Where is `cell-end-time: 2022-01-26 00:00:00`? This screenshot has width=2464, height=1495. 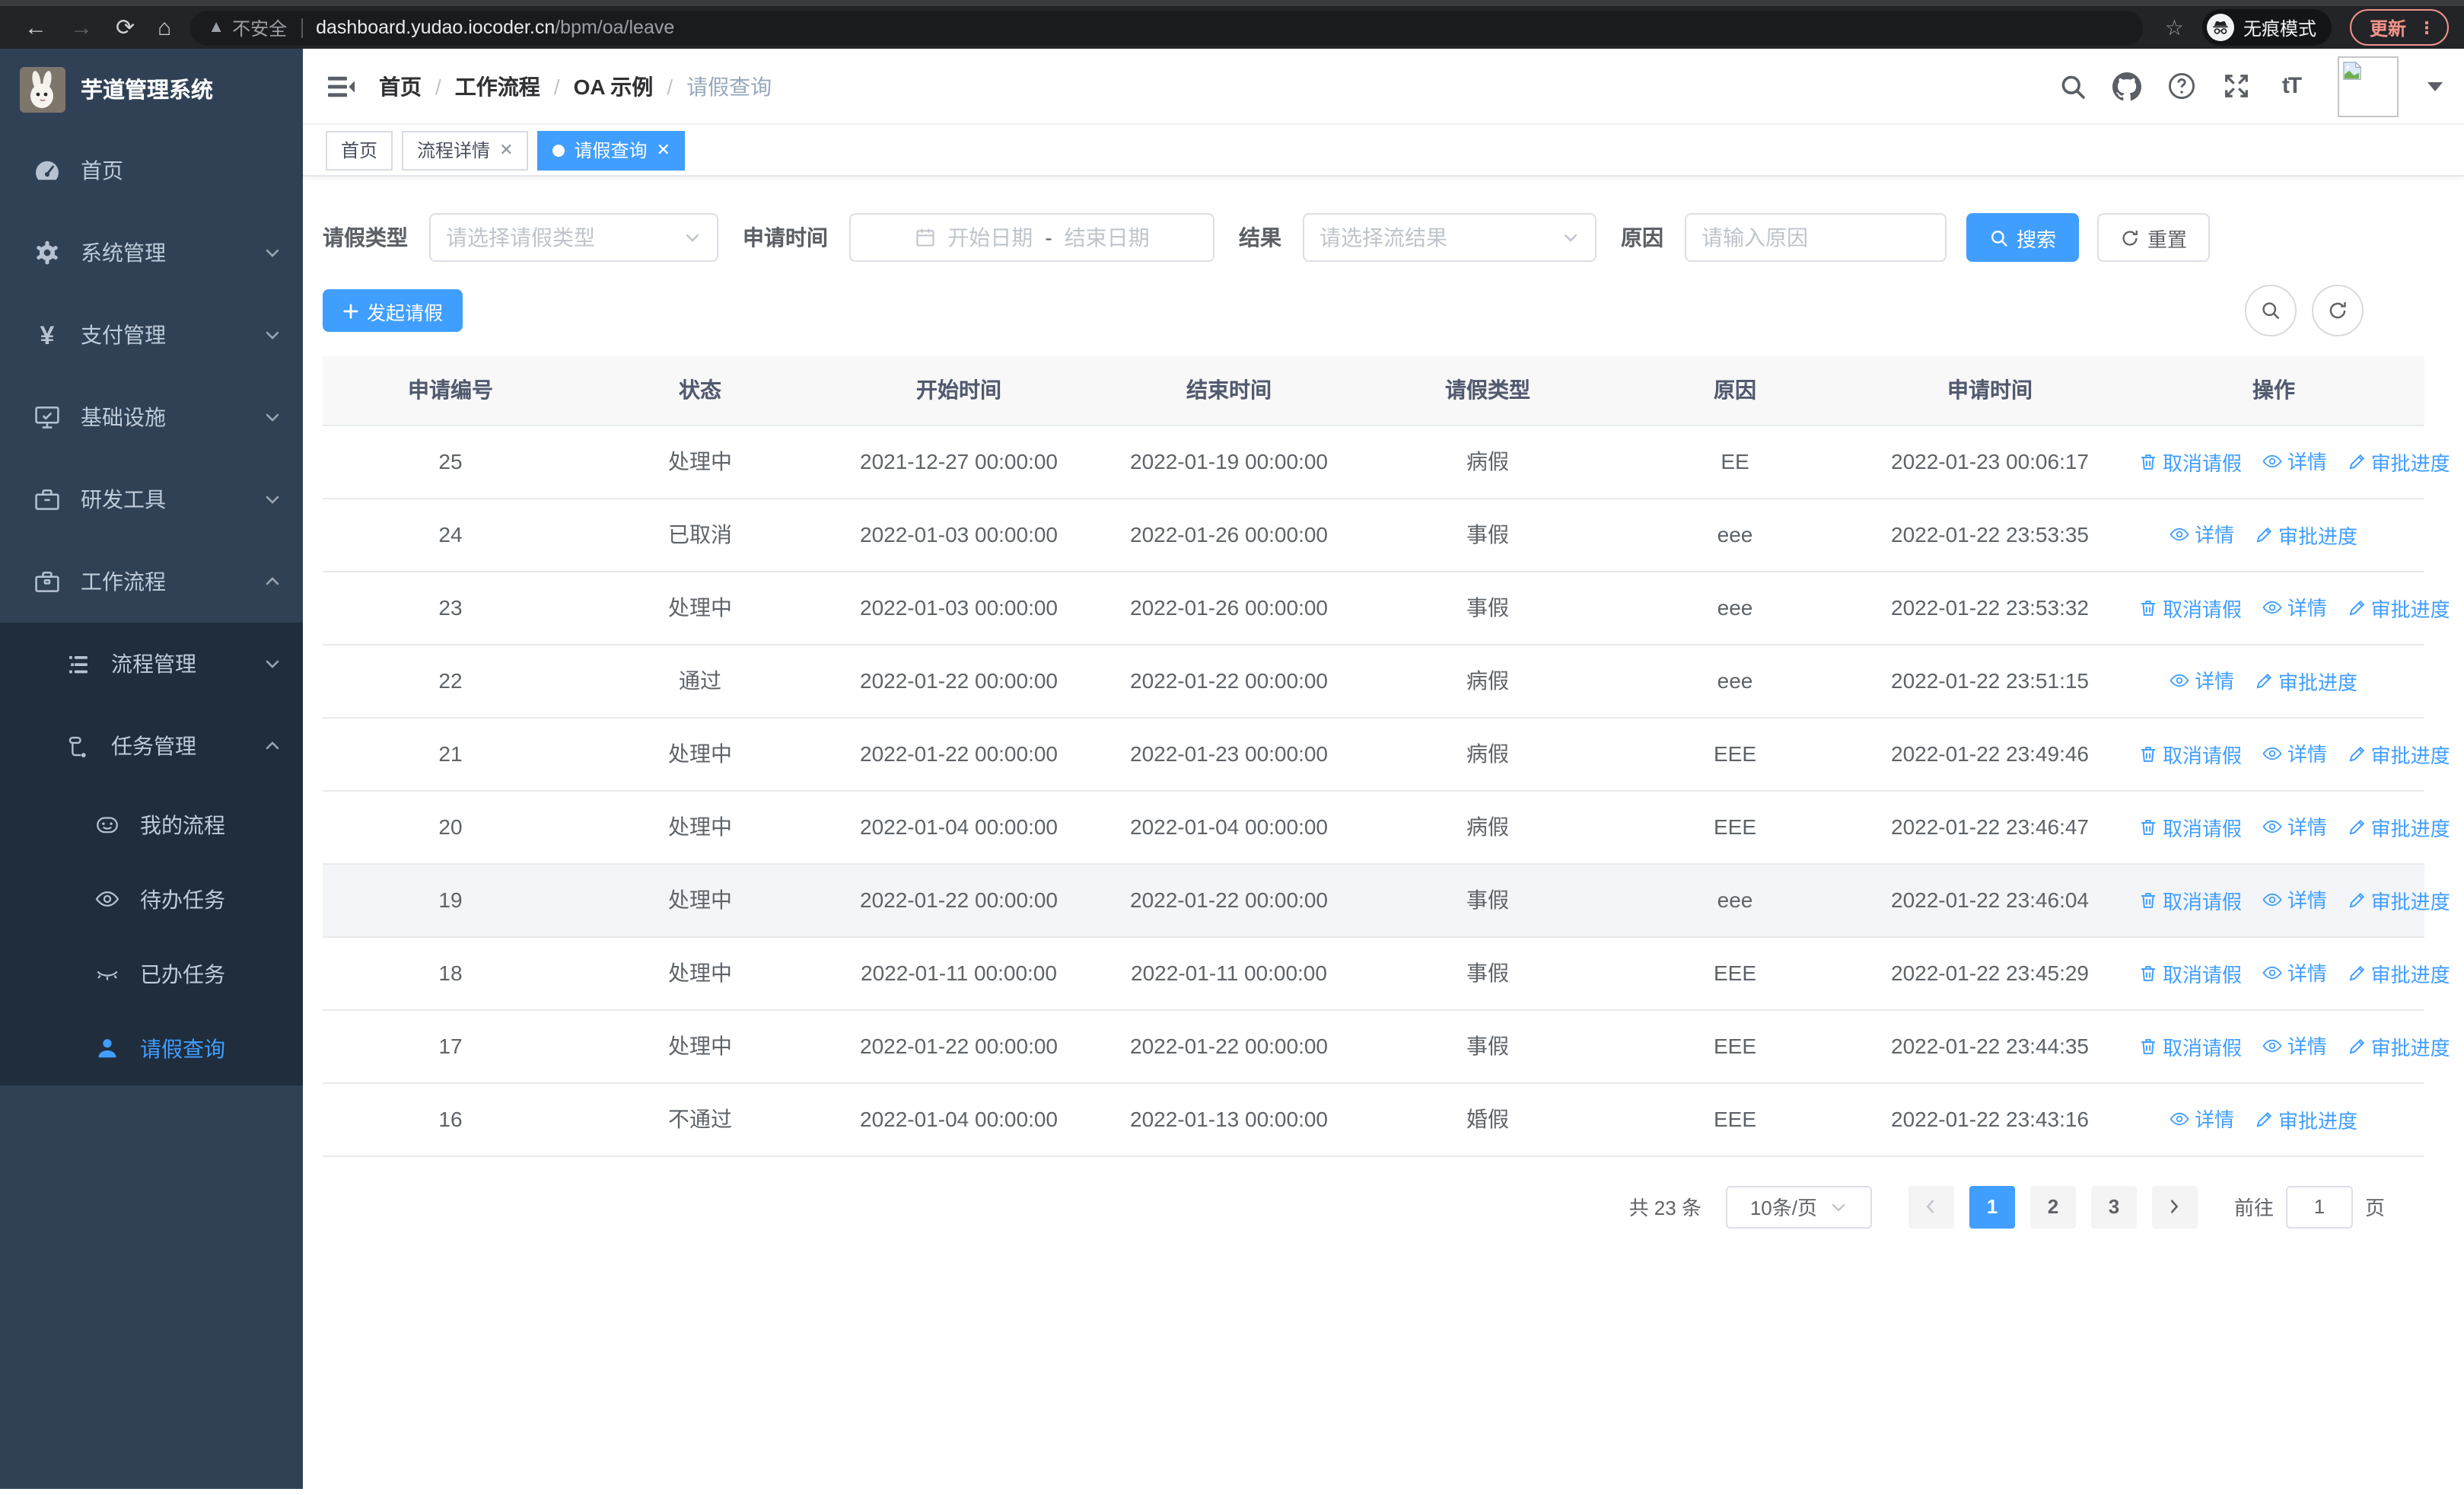 cell-end-time: 2022-01-26 00:00:00 is located at coordinates (1229, 534).